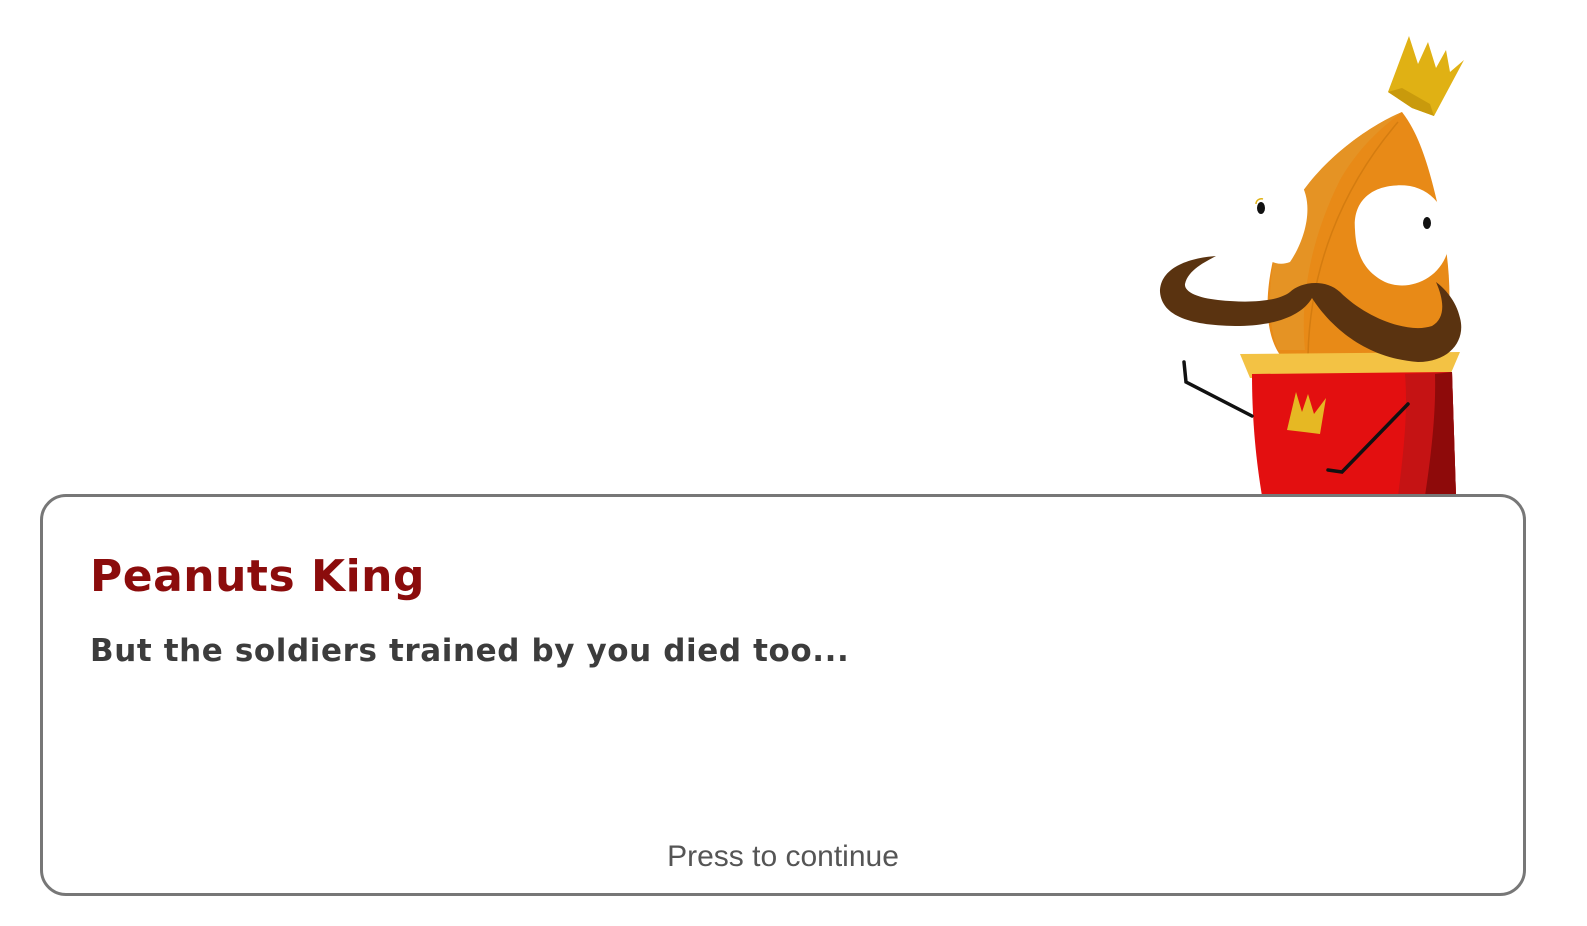 The width and height of the screenshot is (1587, 926). Describe the element at coordinates (1426, 76) in the screenshot. I see `crown-icon` at that location.